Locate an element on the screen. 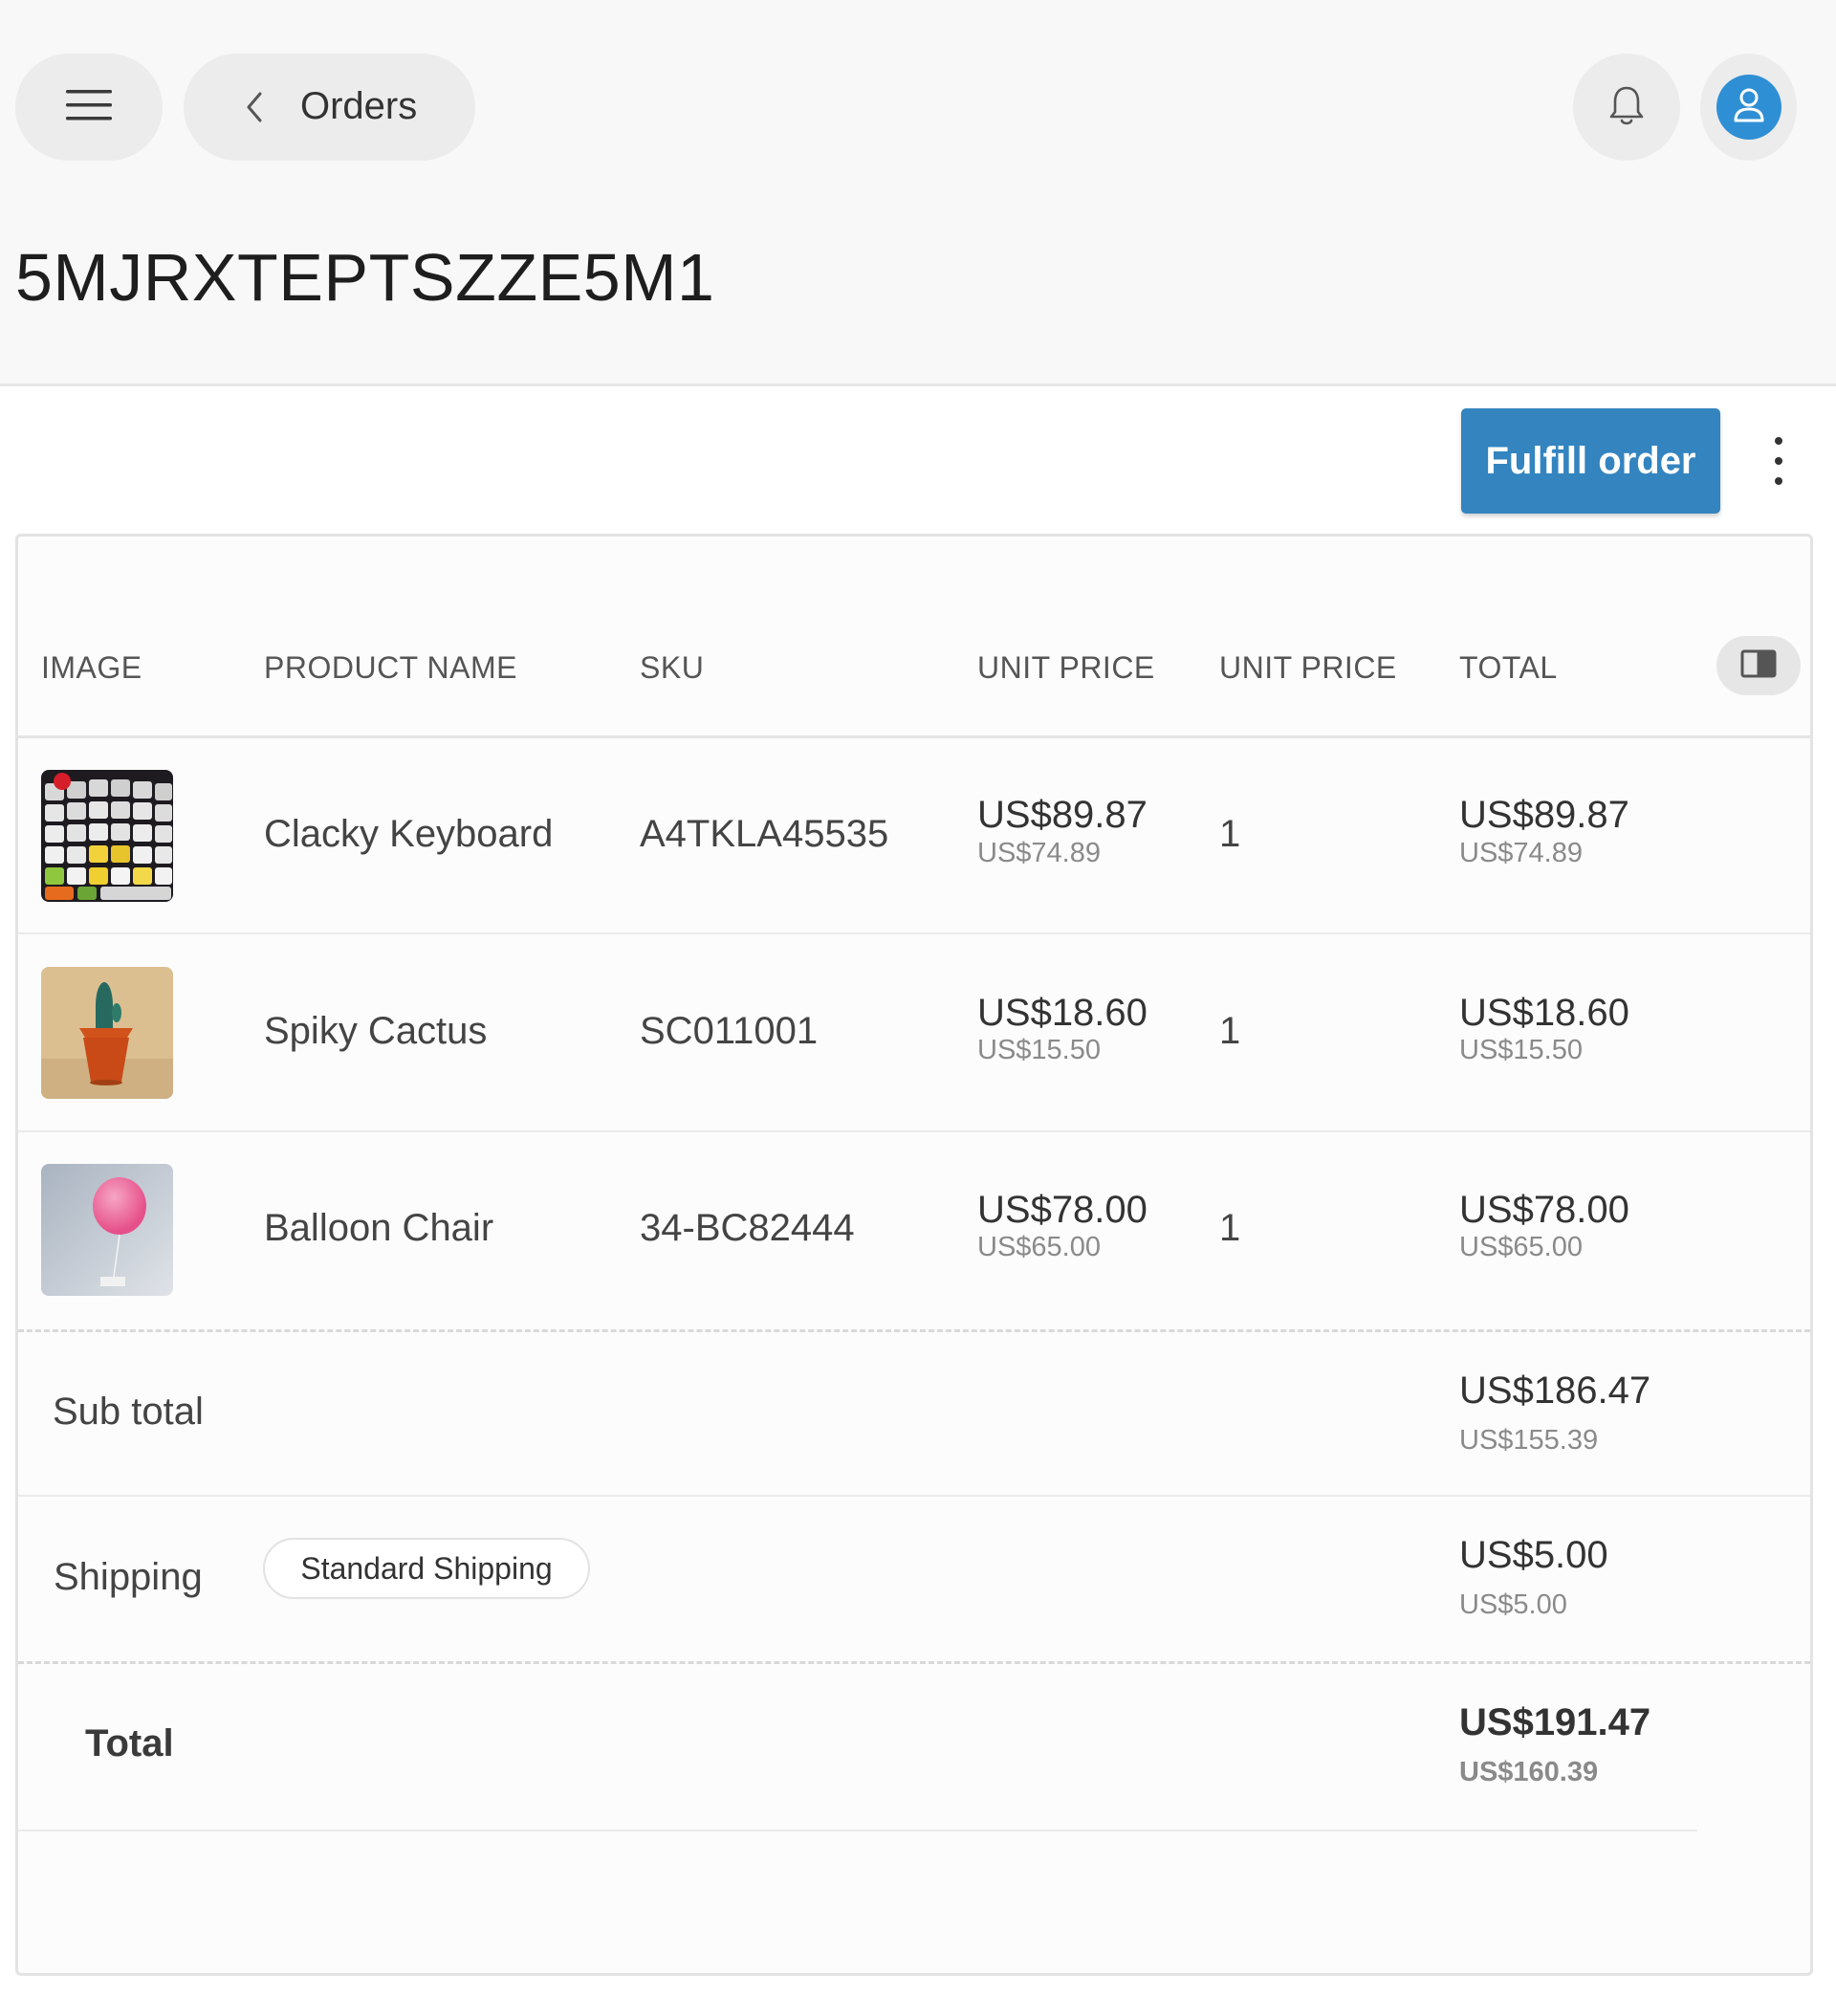  unit-price-secondary: US$15.50 is located at coordinates (1039, 1050).